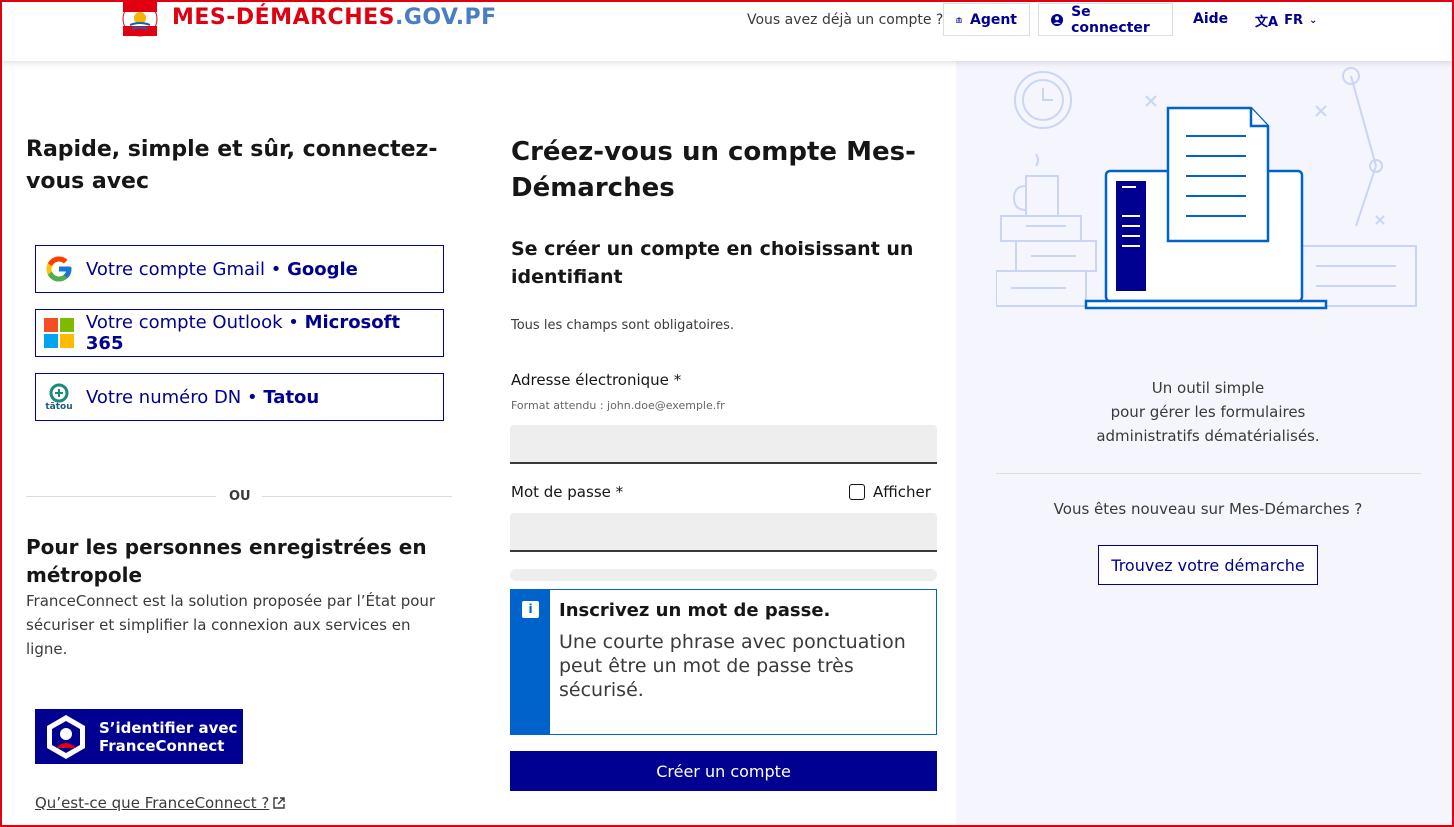  Describe the element at coordinates (695, 610) in the screenshot. I see `notice-title: Inscrivez un mot de passe.` at that location.